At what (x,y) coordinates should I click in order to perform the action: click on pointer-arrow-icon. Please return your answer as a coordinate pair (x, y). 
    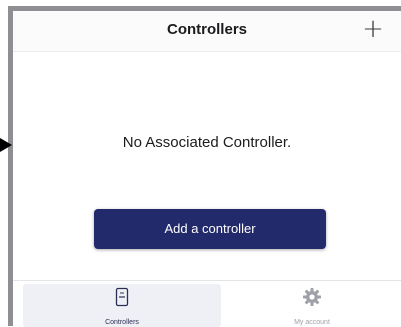
    Looking at the image, I should click on (6, 145).